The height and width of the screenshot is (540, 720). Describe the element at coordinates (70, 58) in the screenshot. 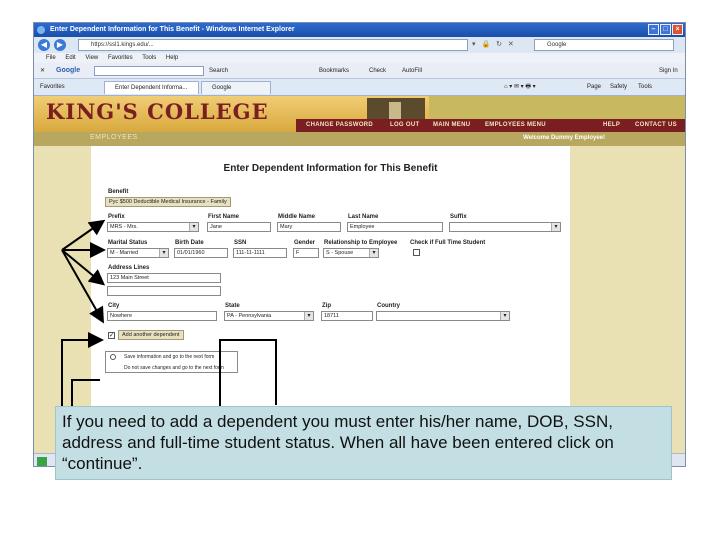

I see `menu-edit: Edit` at that location.